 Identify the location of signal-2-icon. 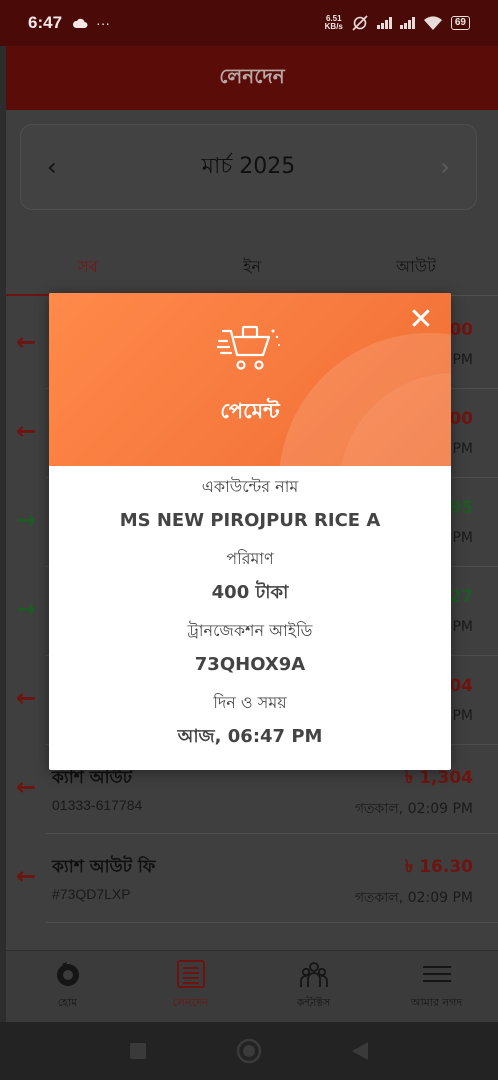
(407, 23).